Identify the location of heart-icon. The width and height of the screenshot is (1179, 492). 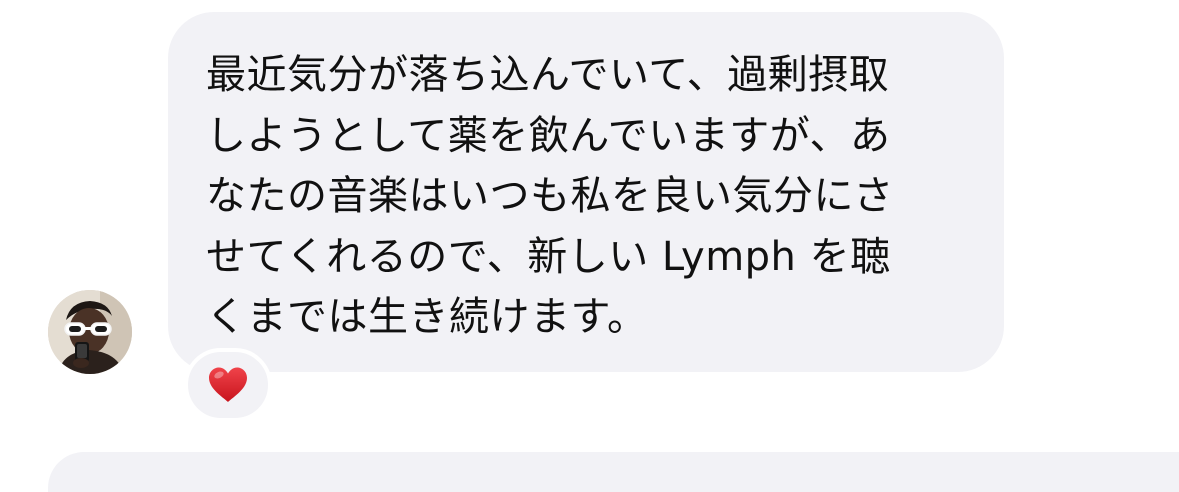
(228, 384).